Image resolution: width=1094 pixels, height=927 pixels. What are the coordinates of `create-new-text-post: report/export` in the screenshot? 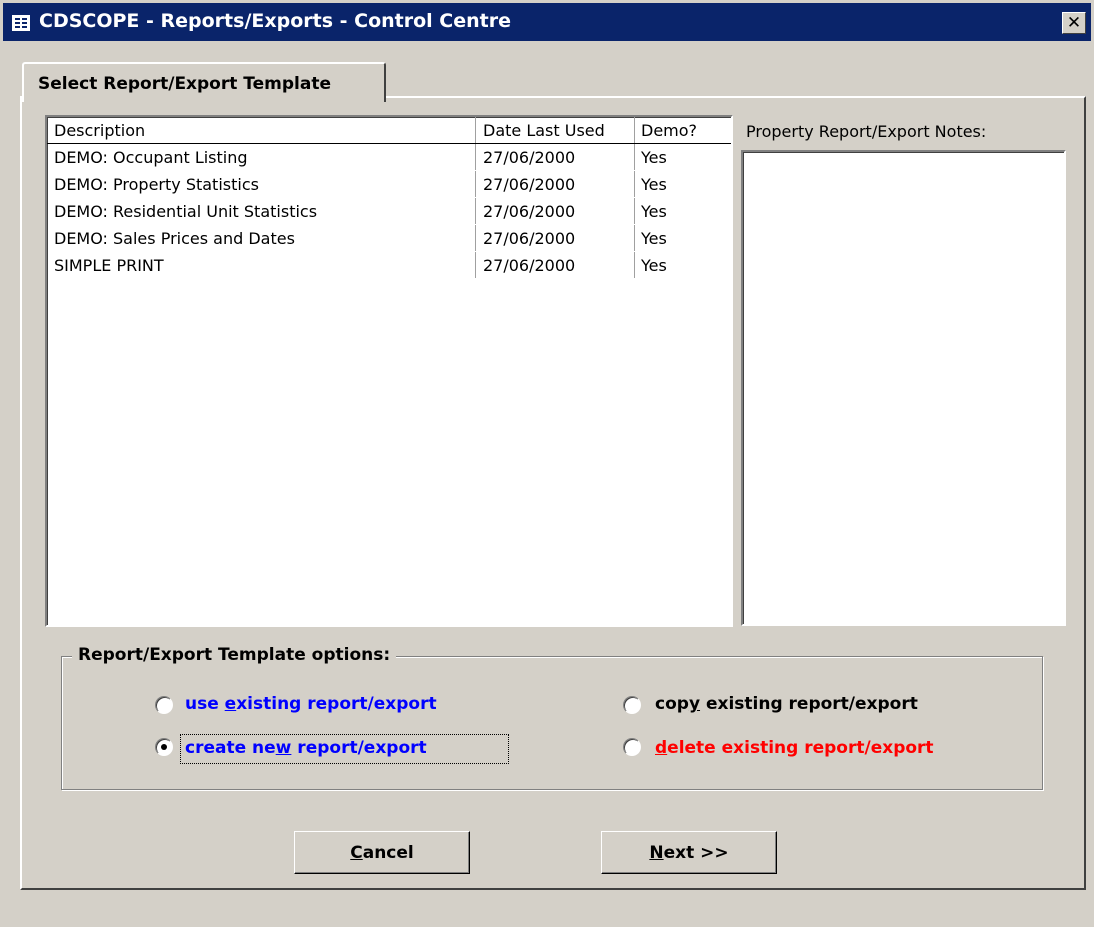 It's located at (359, 748).